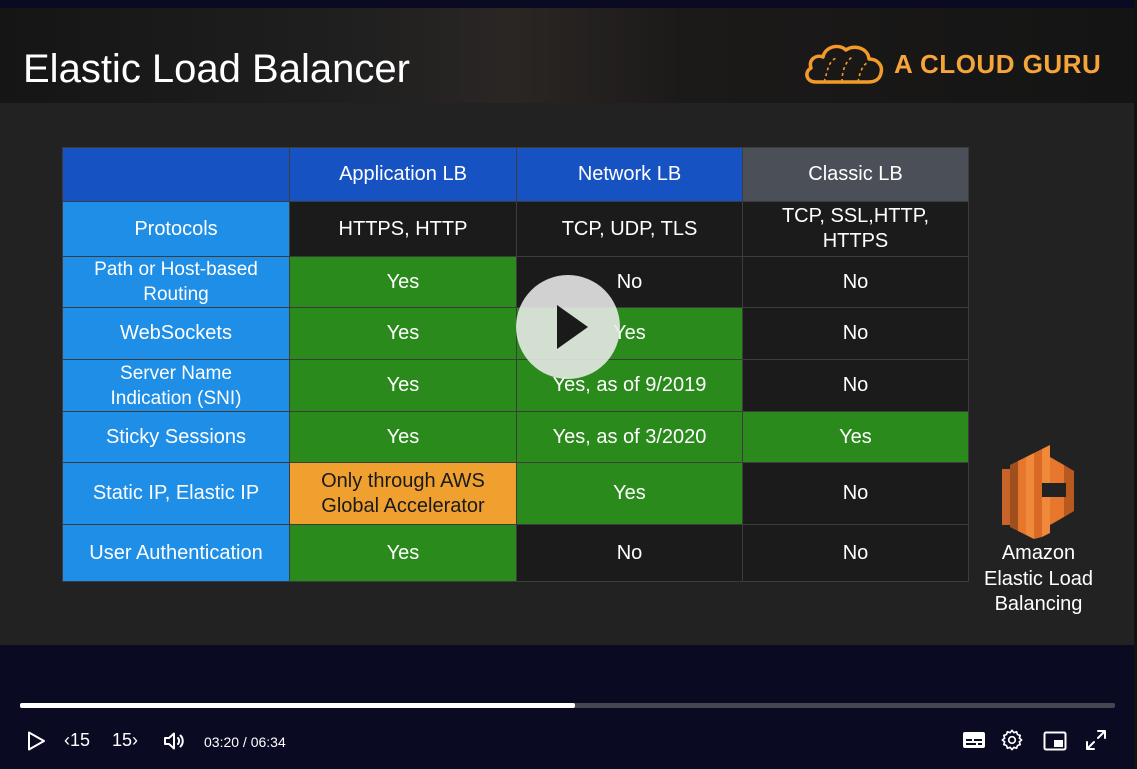 This screenshot has width=1137, height=769. I want to click on header-cell-empty, so click(176, 174).